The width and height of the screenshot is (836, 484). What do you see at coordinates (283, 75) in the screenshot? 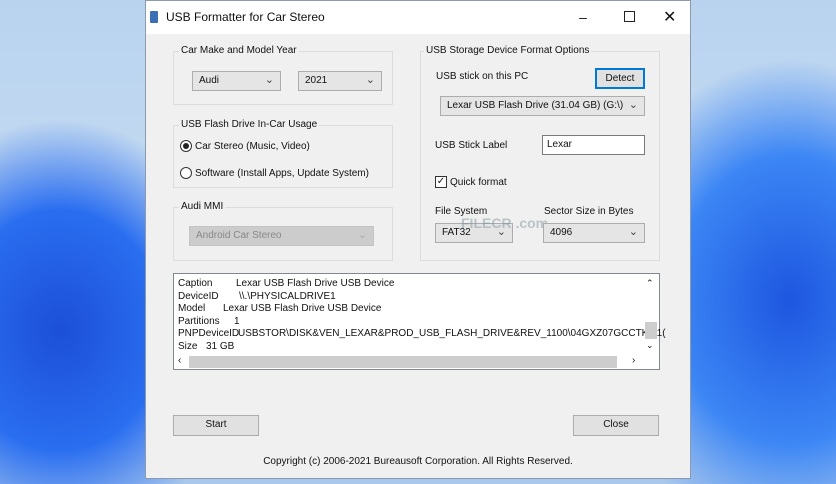
I see `car-make-group: Car Make and Model Year Audi ⌄ 2021 ⌄` at bounding box center [283, 75].